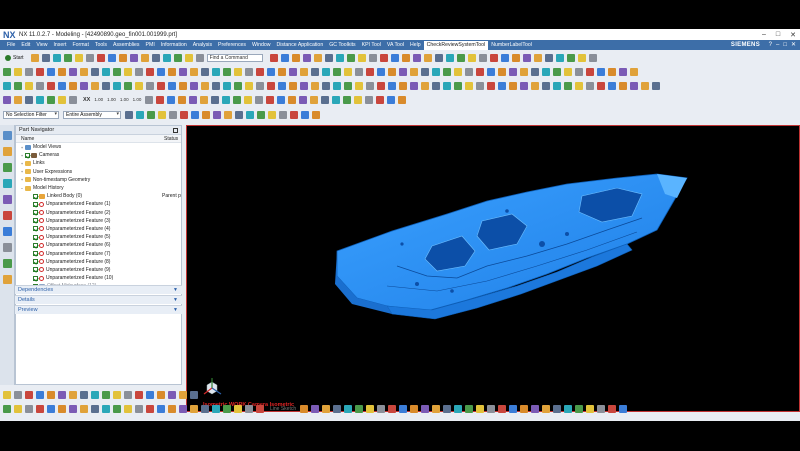  Describe the element at coordinates (98, 253) in the screenshot. I see `tree-node: Unparameterized Feature (7)` at that location.